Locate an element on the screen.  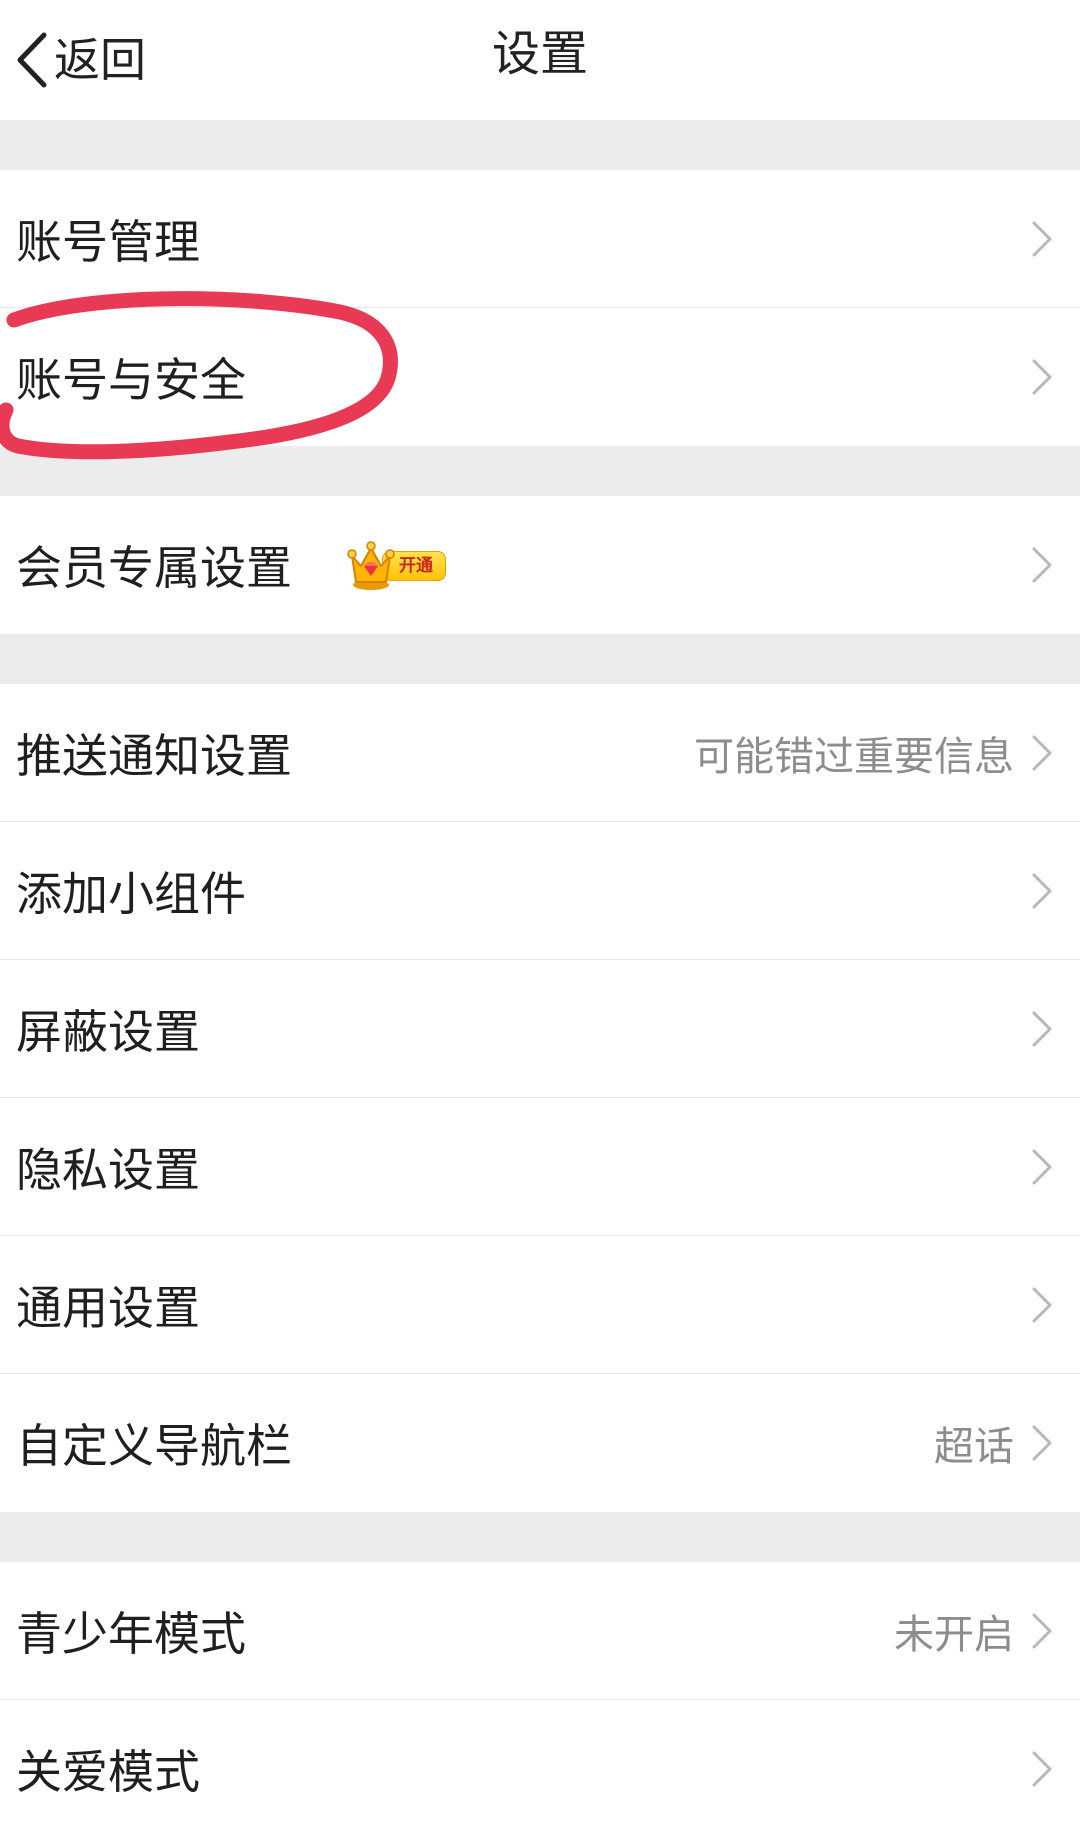
settings-item-label: 隐私设置 is located at coordinates (108, 1170).